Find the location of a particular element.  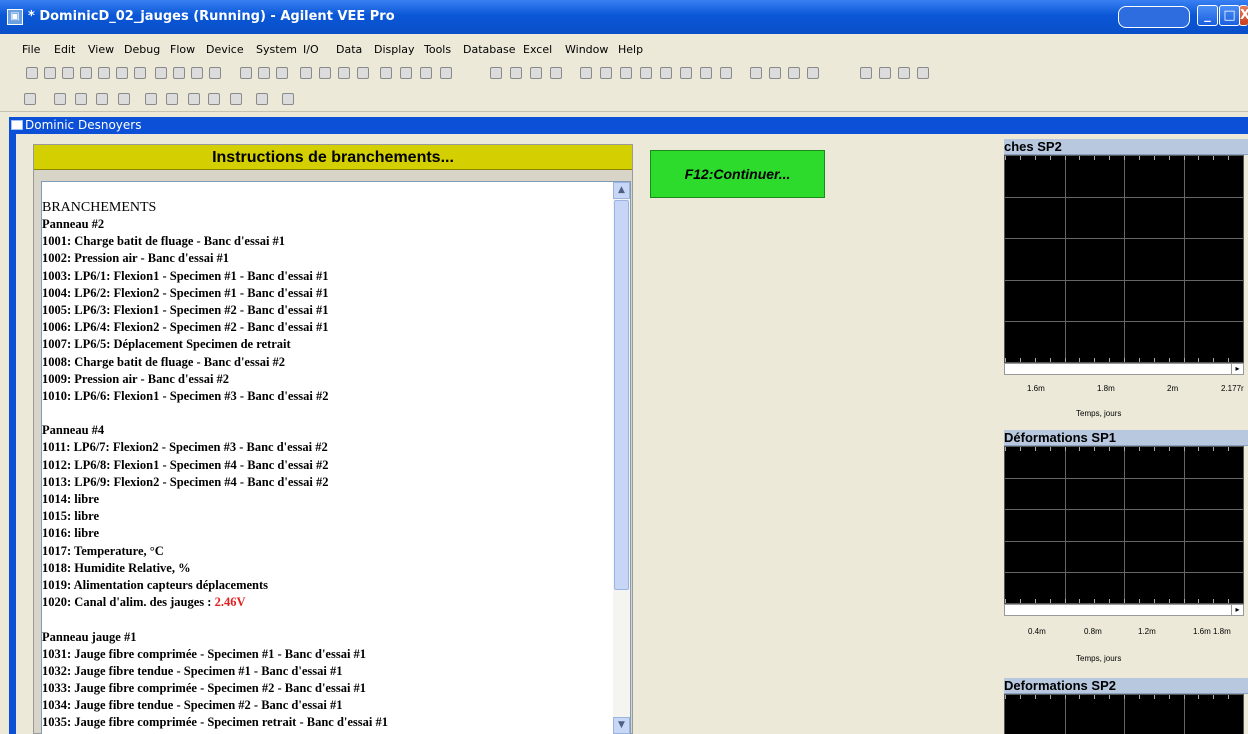

menu-excel: Excel is located at coordinates (537, 49).